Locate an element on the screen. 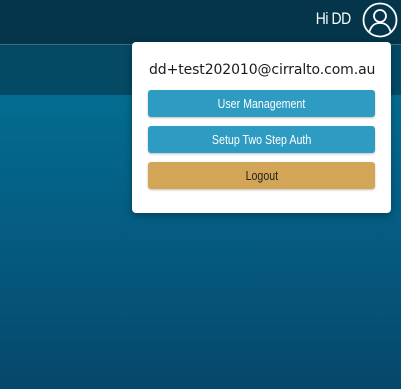 This screenshot has height=389, width=401. user-email: dd+test202010@cirralto.com.au is located at coordinates (262, 70).